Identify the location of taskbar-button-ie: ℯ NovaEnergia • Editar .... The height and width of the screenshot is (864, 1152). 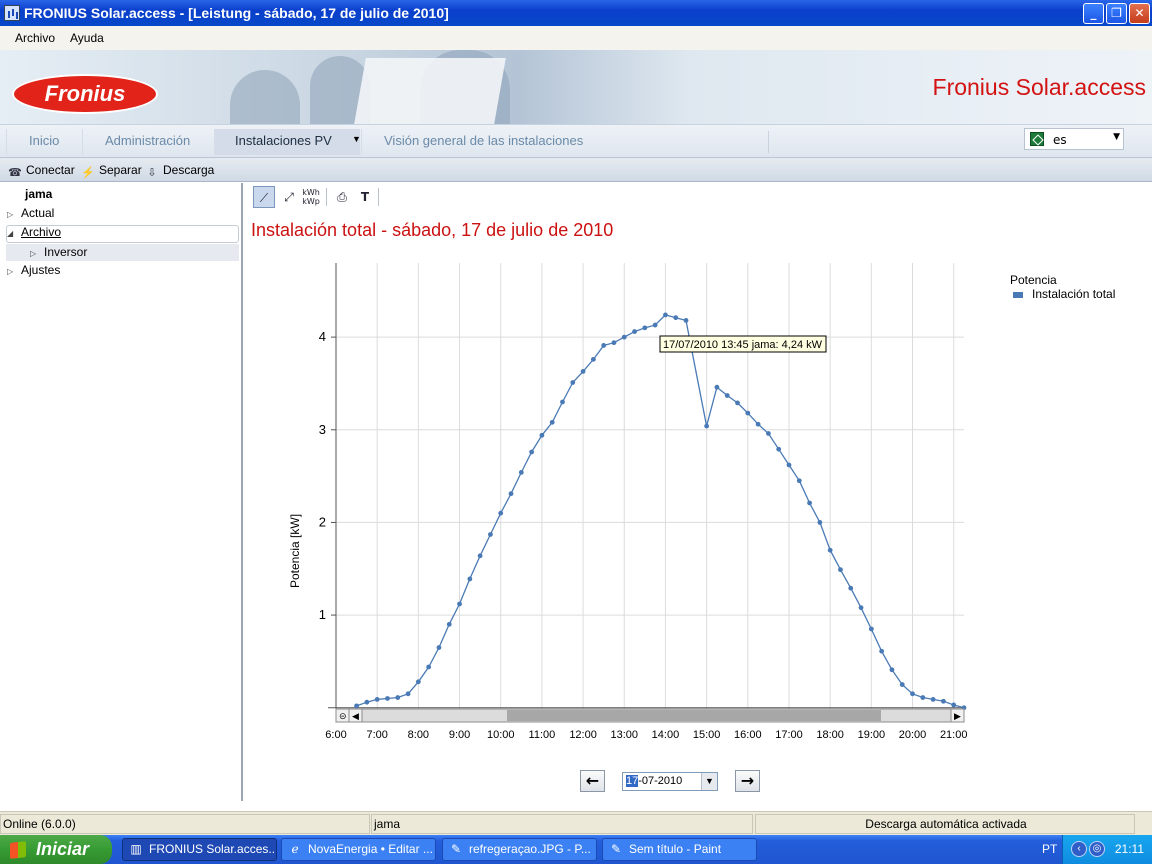
(358, 849).